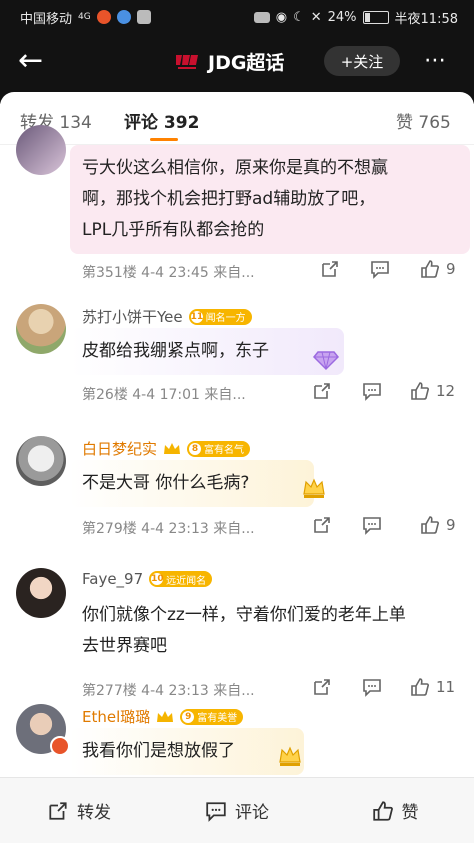 The width and height of the screenshot is (474, 843). I want to click on mute-icon: ✕, so click(316, 17).